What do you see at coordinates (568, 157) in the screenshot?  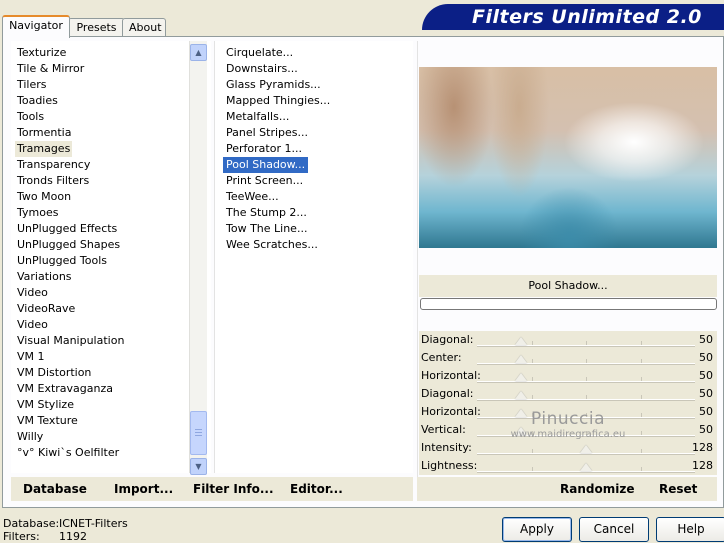 I see `preview-image` at bounding box center [568, 157].